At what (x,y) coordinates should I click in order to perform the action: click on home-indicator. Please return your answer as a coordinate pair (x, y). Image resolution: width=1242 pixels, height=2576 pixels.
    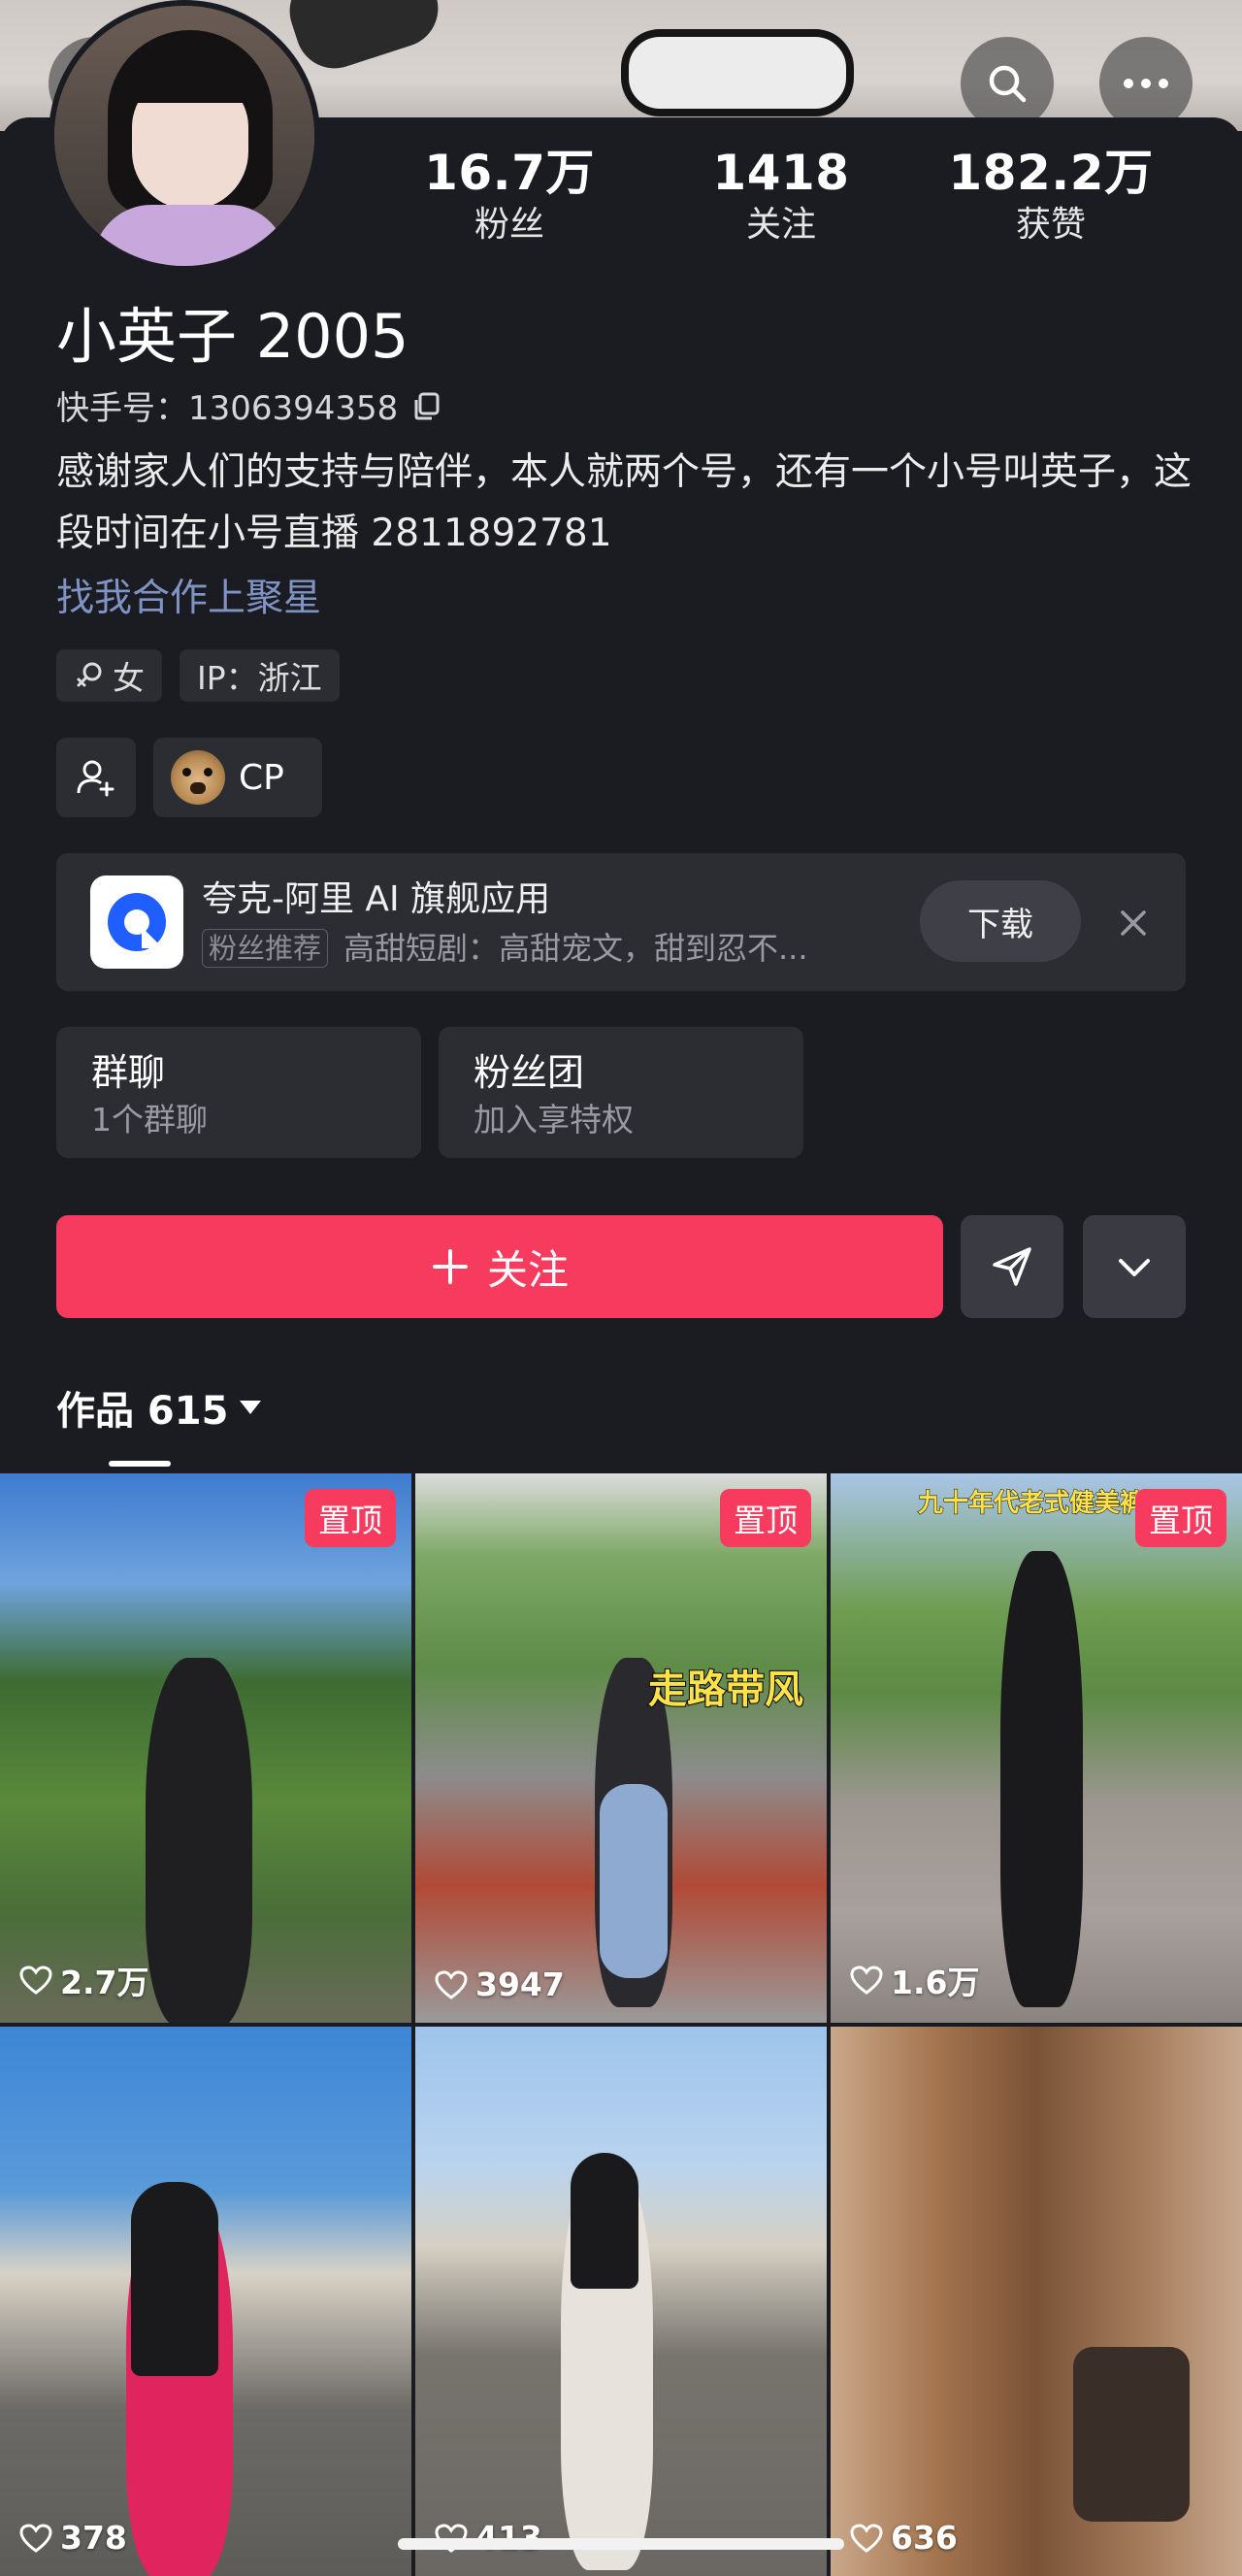
    Looking at the image, I should click on (621, 2544).